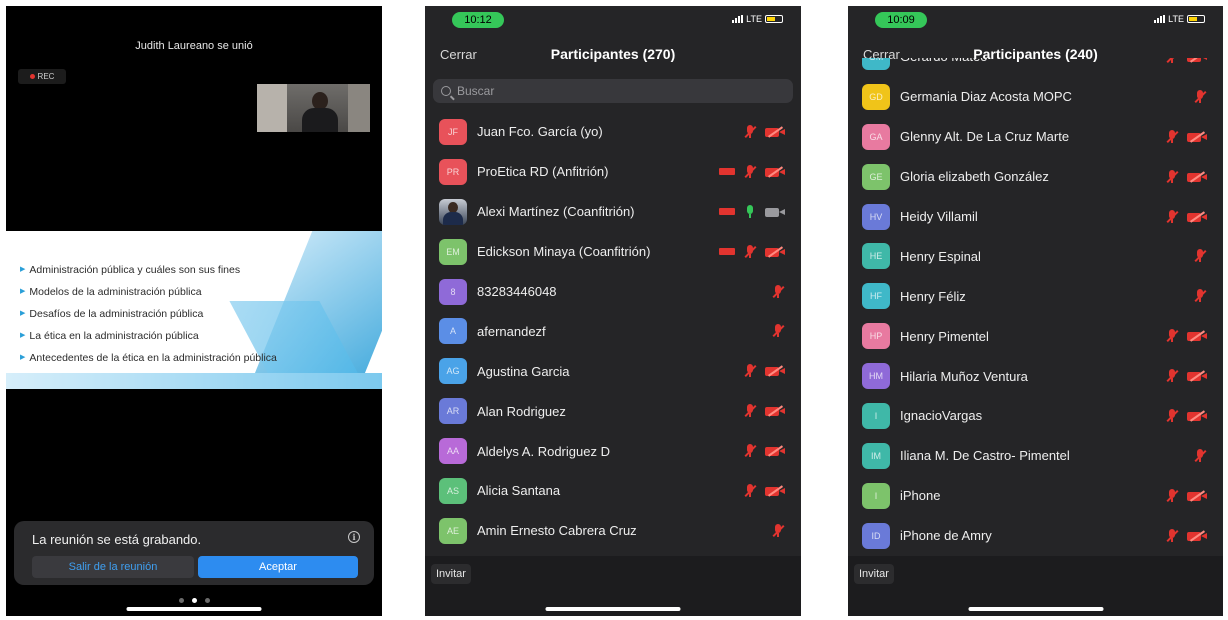 The height and width of the screenshot is (620, 1228). What do you see at coordinates (1035, 416) in the screenshot?
I see `participant-row: I IgnacioVargas` at bounding box center [1035, 416].